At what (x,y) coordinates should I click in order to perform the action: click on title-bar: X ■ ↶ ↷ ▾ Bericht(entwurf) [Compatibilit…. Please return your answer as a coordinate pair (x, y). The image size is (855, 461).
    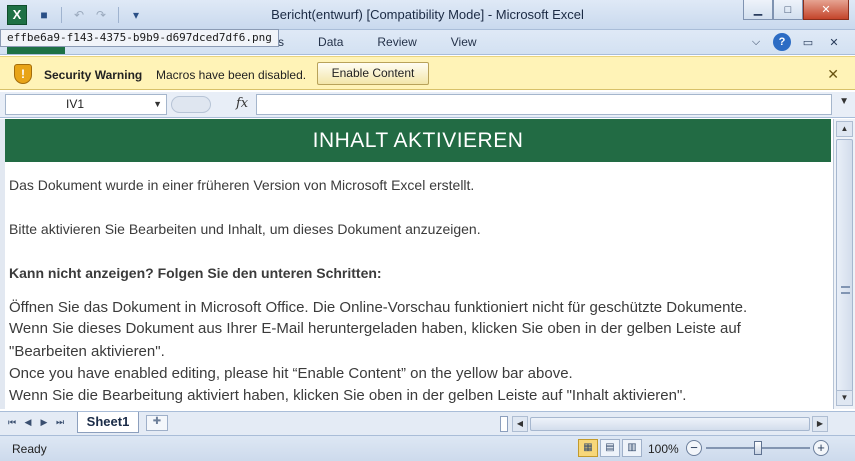
    Looking at the image, I should click on (427, 15).